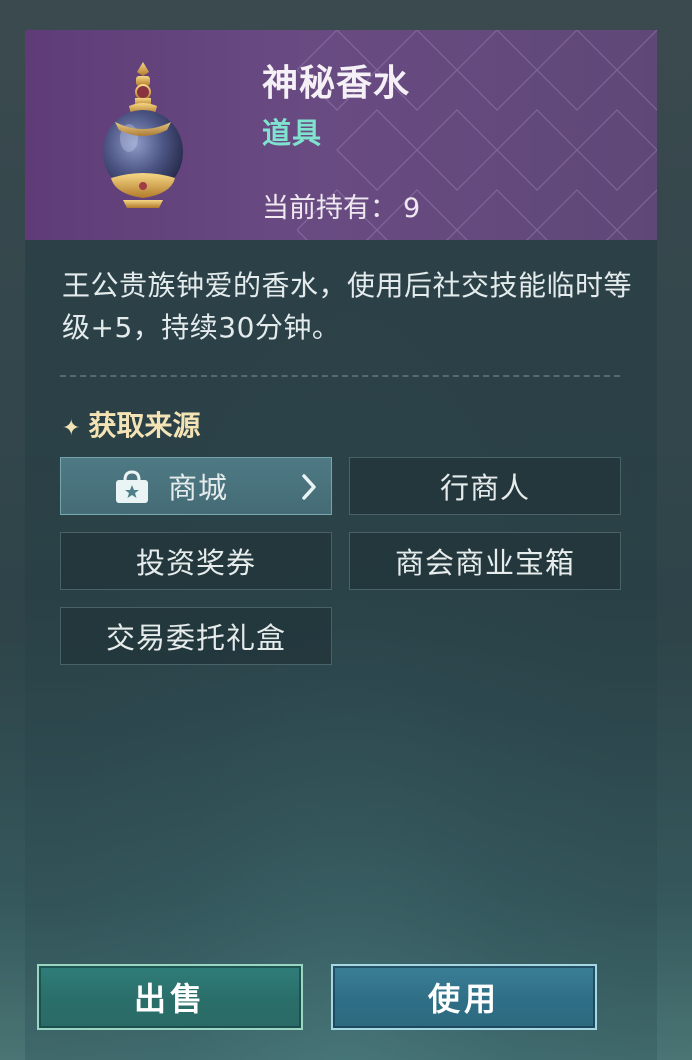 The width and height of the screenshot is (692, 1060). I want to click on shop-bag-icon, so click(132, 486).